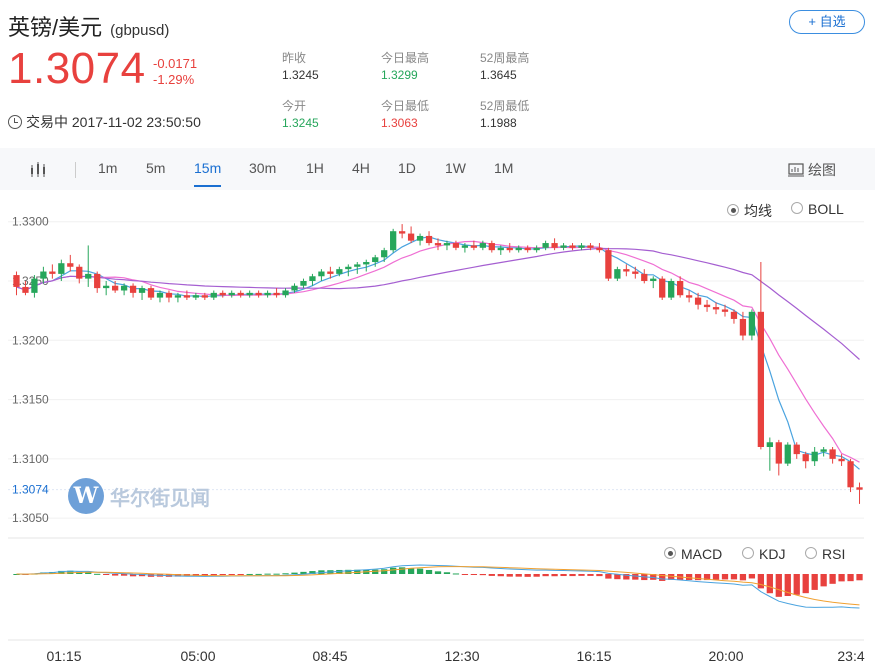 This screenshot has width=875, height=672. Describe the element at coordinates (455, 168) in the screenshot. I see `interval-1w: 1W` at that location.